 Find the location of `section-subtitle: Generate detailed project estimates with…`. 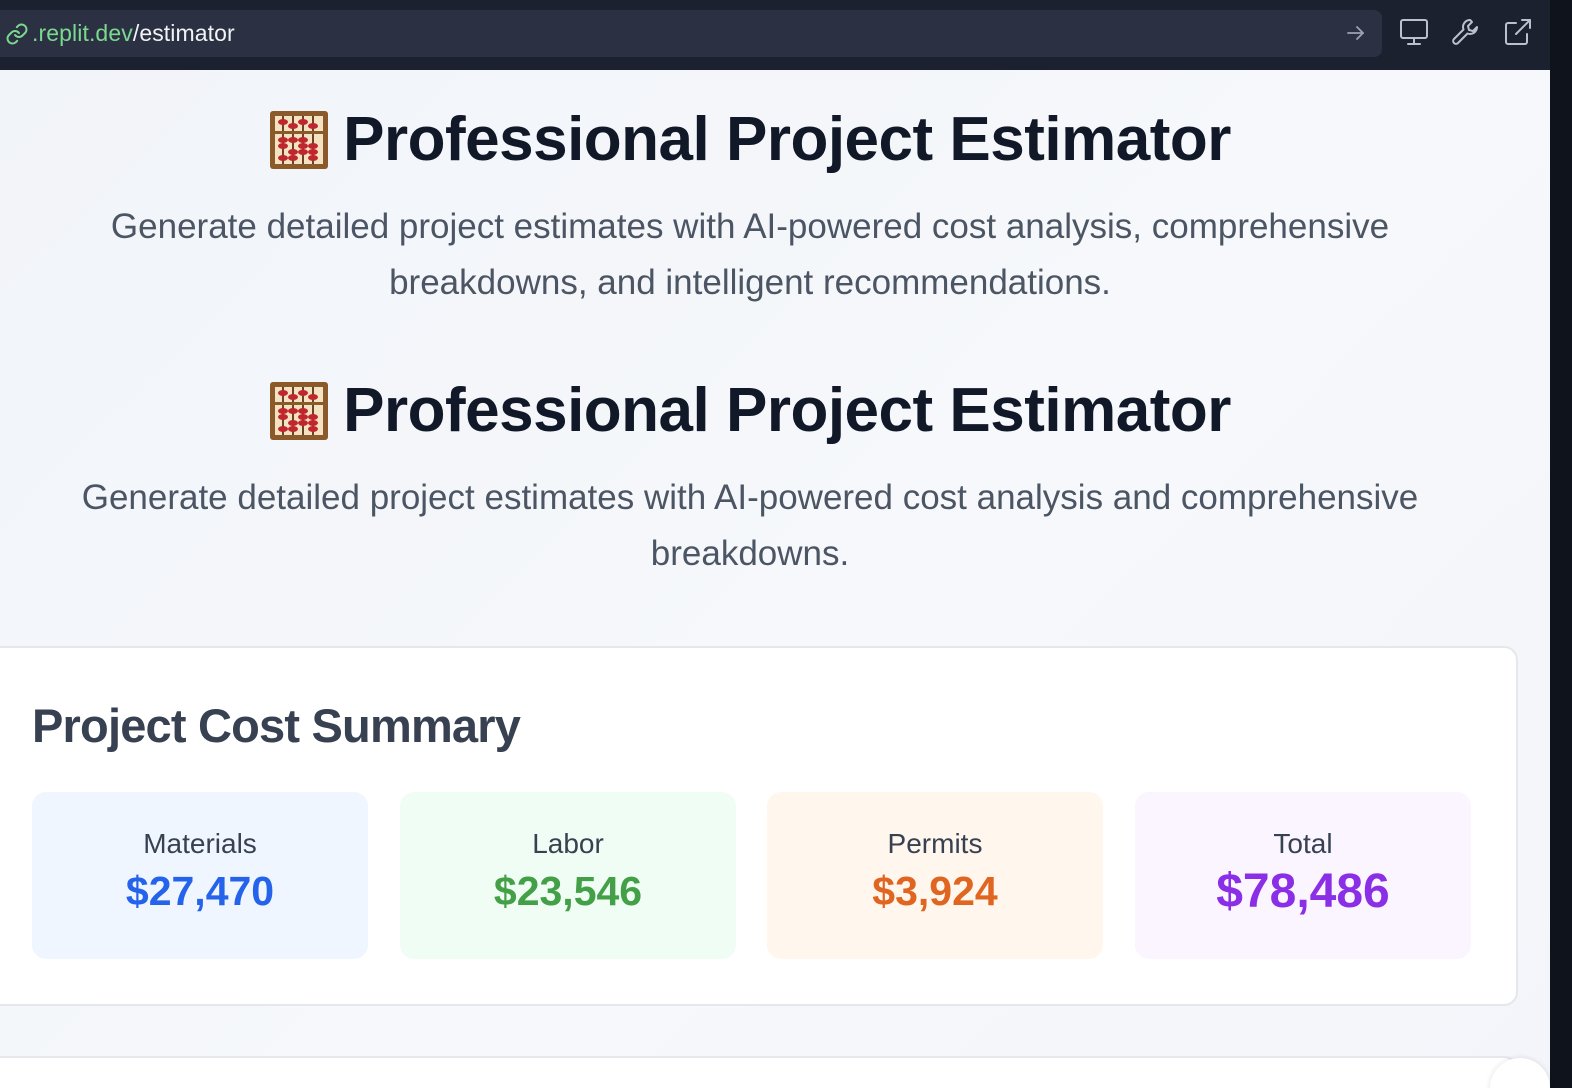

section-subtitle: Generate detailed project estimates with… is located at coordinates (750, 525).